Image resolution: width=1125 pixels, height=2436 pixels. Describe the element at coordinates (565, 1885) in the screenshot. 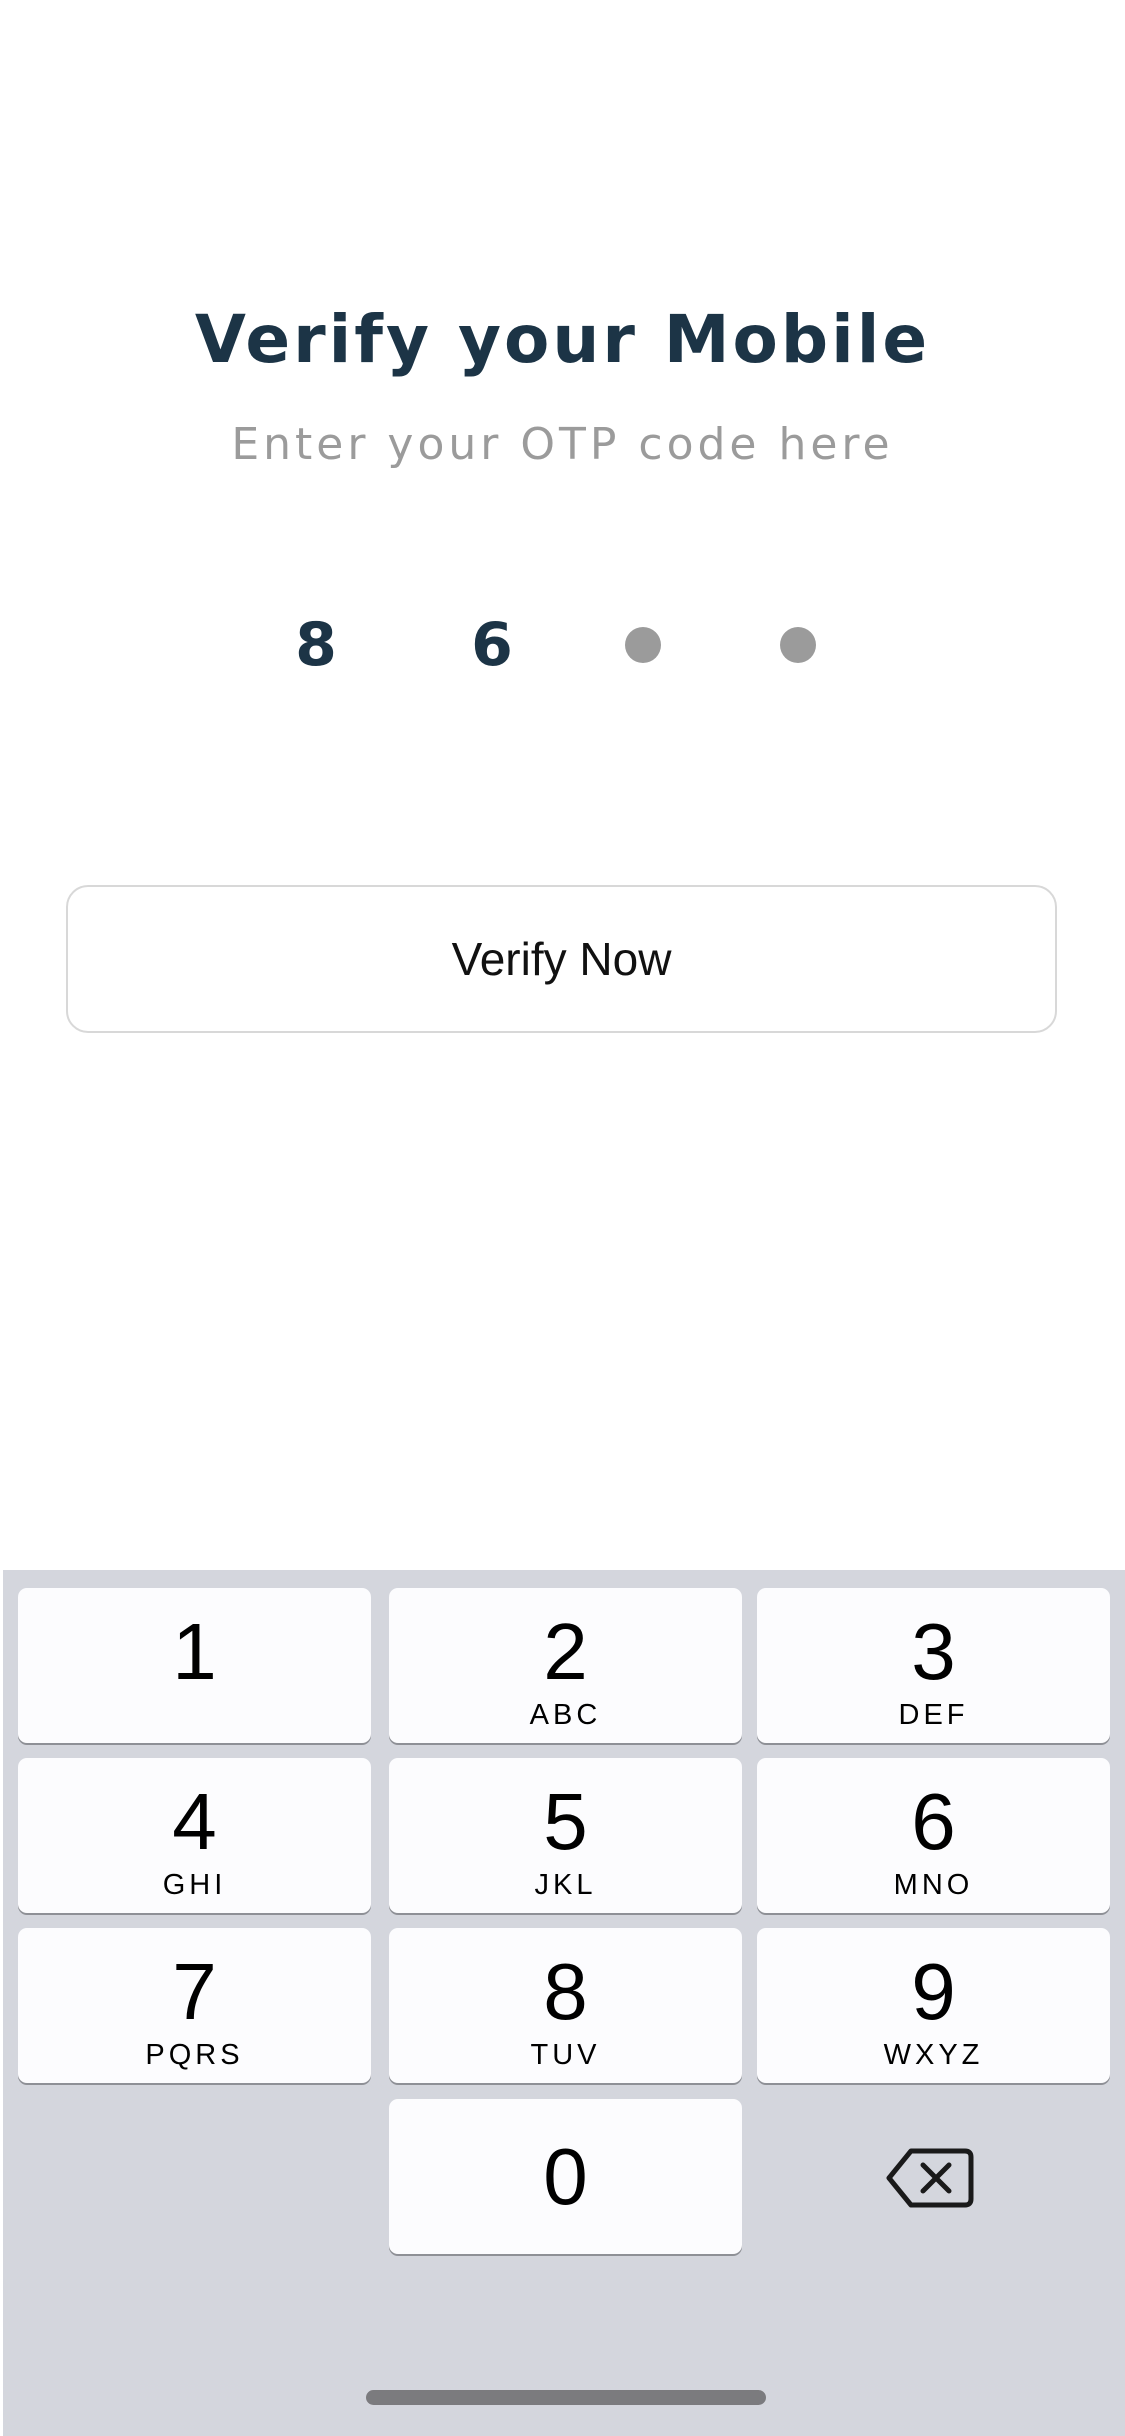

I see `key-5-letters: JKL` at that location.